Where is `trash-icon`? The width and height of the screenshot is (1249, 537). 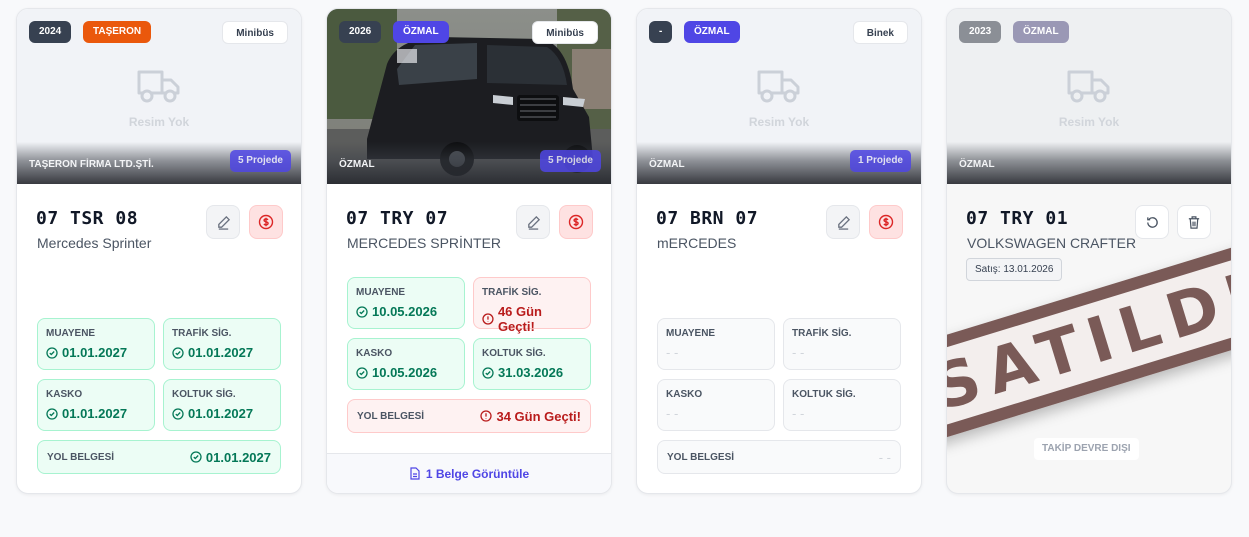
trash-icon is located at coordinates (1194, 222).